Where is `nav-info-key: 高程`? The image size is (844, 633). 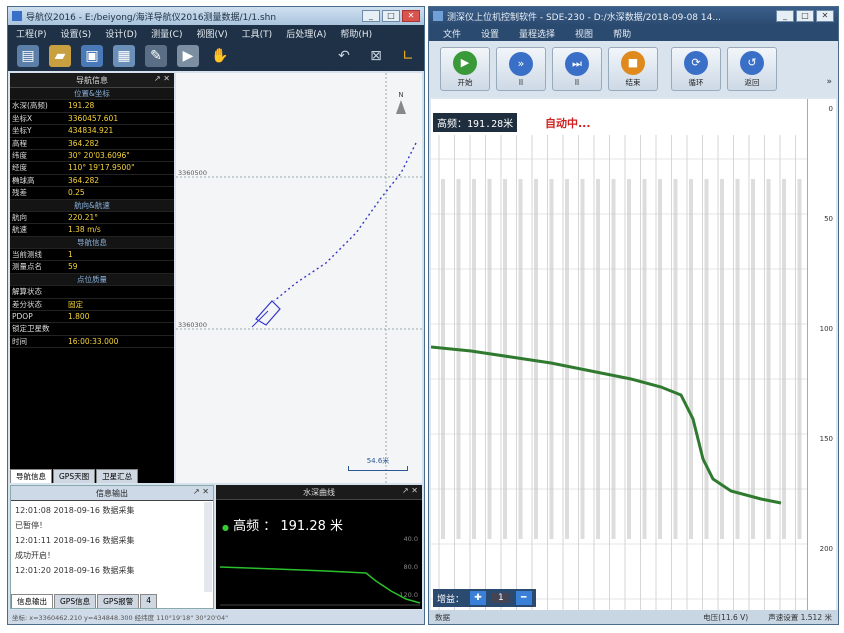
nav-info-key: 高程 is located at coordinates (19, 143).